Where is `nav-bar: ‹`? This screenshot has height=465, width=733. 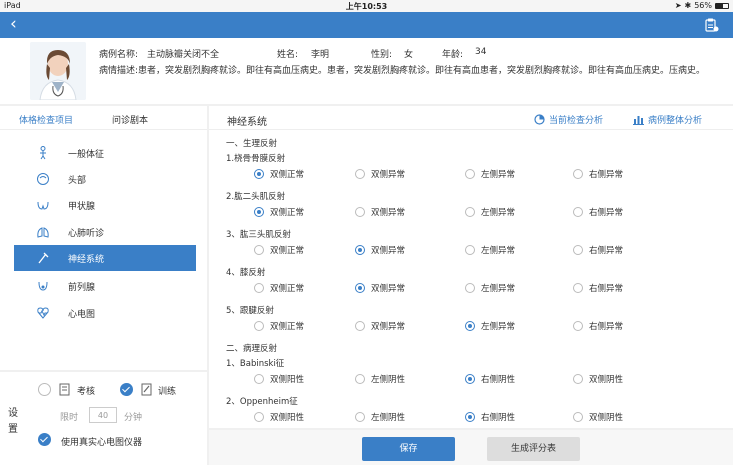 nav-bar: ‹ is located at coordinates (366, 25).